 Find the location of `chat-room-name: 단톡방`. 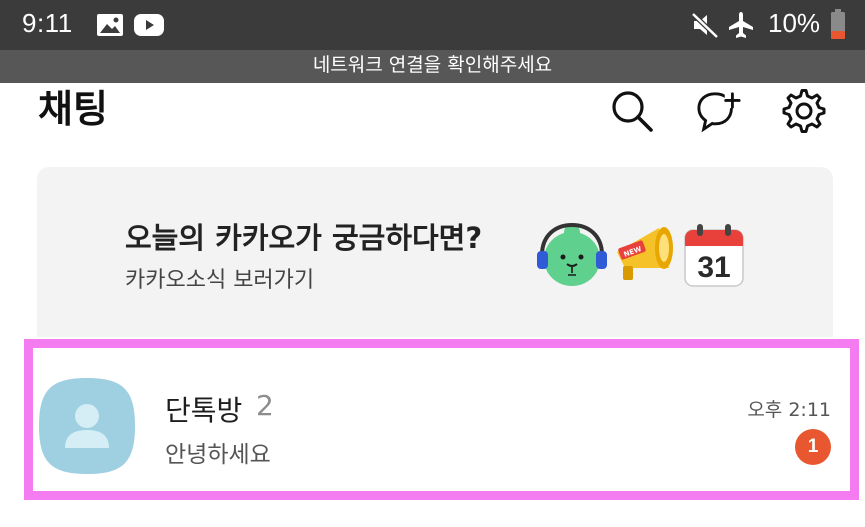

chat-room-name: 단톡방 is located at coordinates (204, 410).